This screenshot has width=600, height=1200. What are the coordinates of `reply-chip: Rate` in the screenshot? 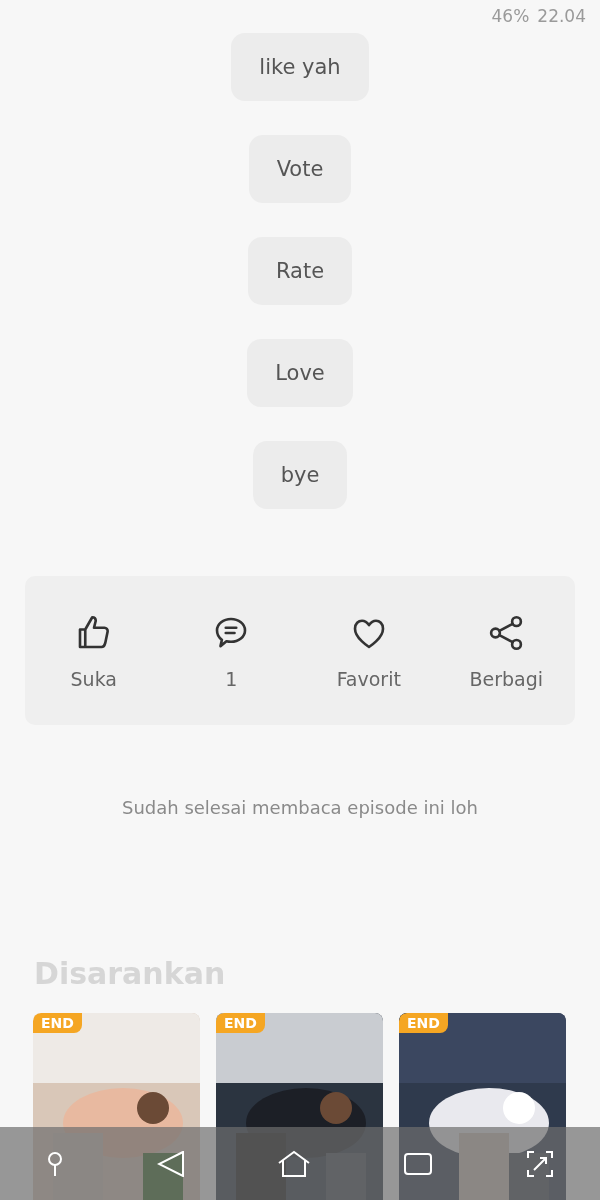 It's located at (300, 271).